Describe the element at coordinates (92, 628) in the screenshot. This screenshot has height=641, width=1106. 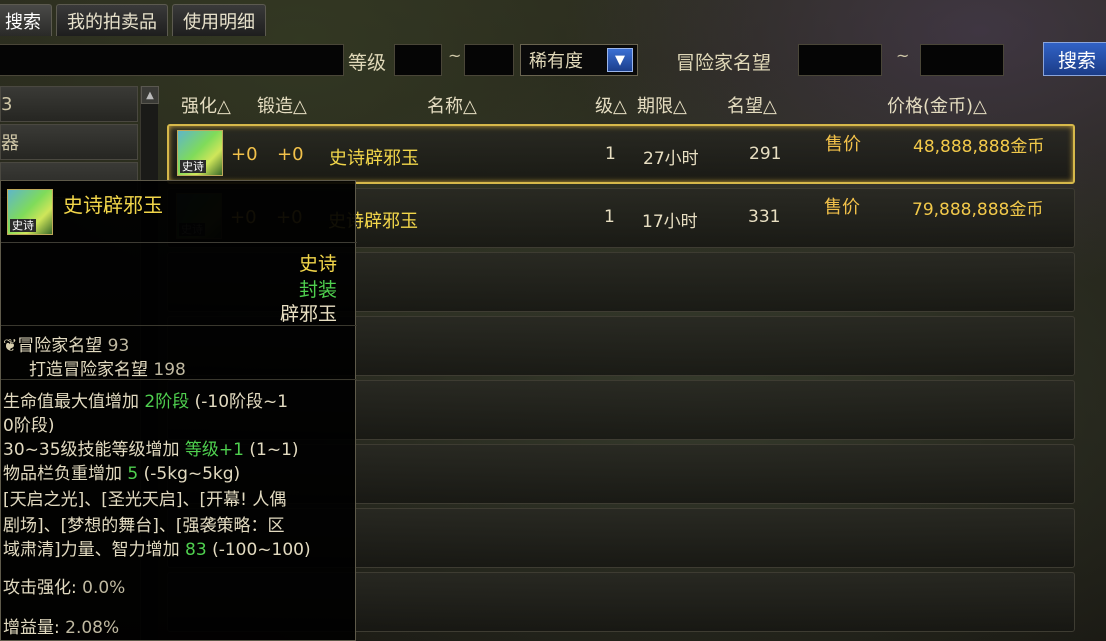
I see `buff-amount-value: 2.08%` at that location.